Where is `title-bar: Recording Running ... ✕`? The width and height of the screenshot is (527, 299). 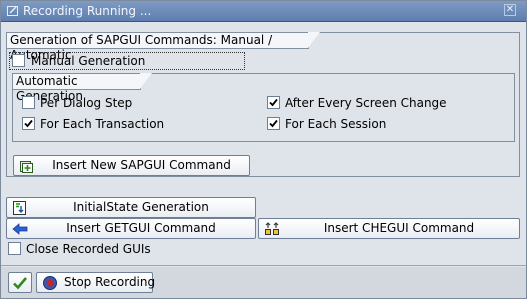 title-bar: Recording Running ... ✕ is located at coordinates (263, 11).